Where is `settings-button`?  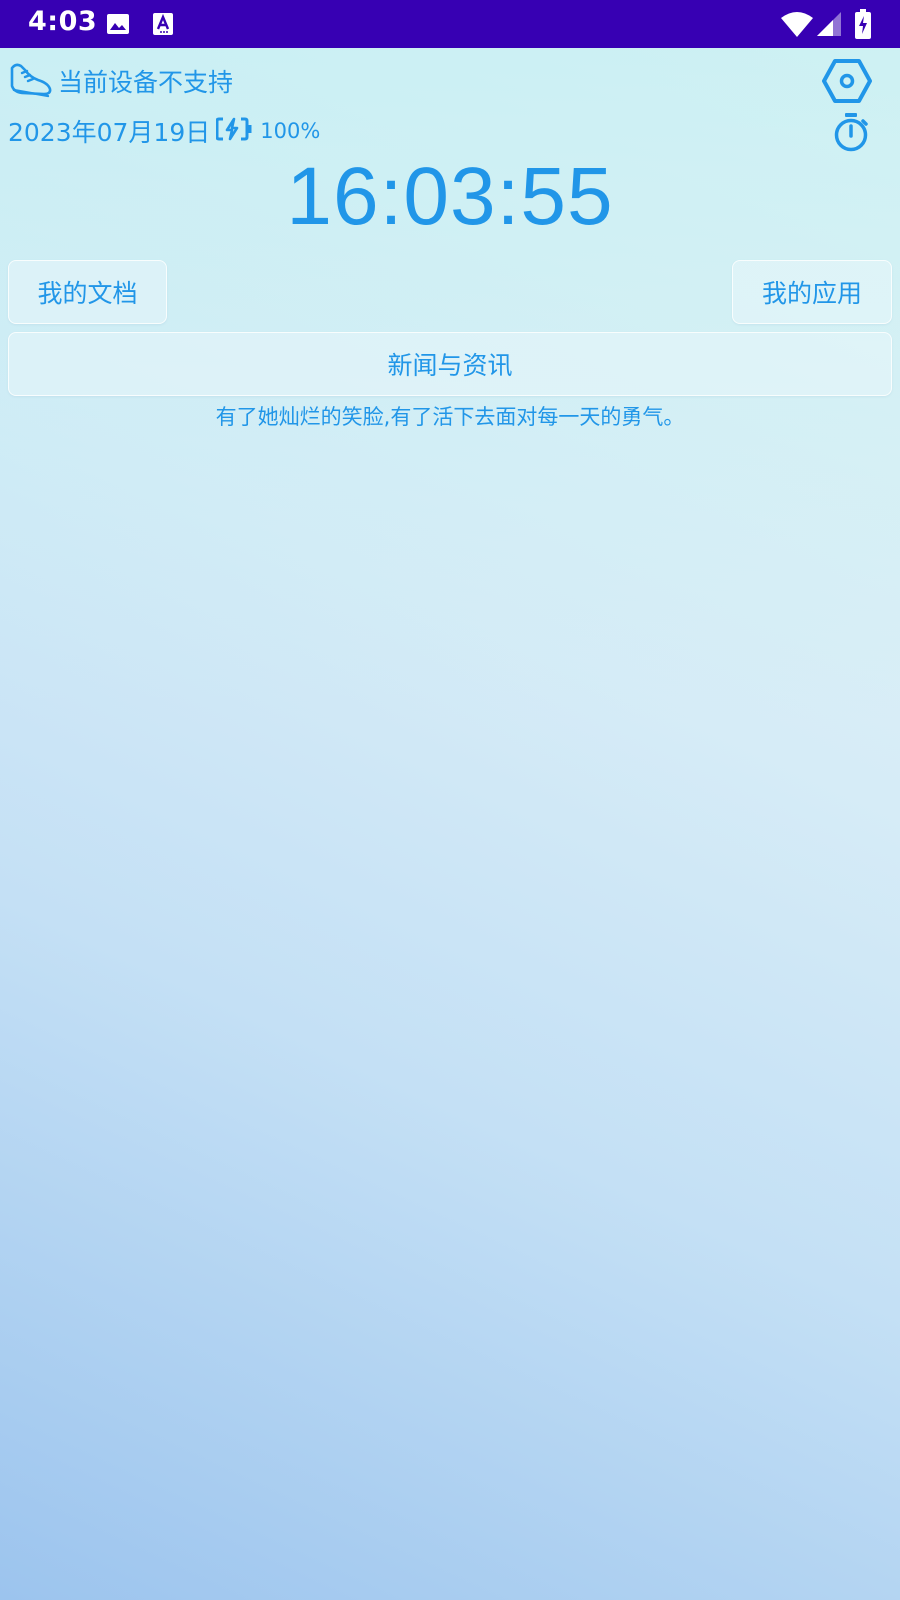 settings-button is located at coordinates (847, 81).